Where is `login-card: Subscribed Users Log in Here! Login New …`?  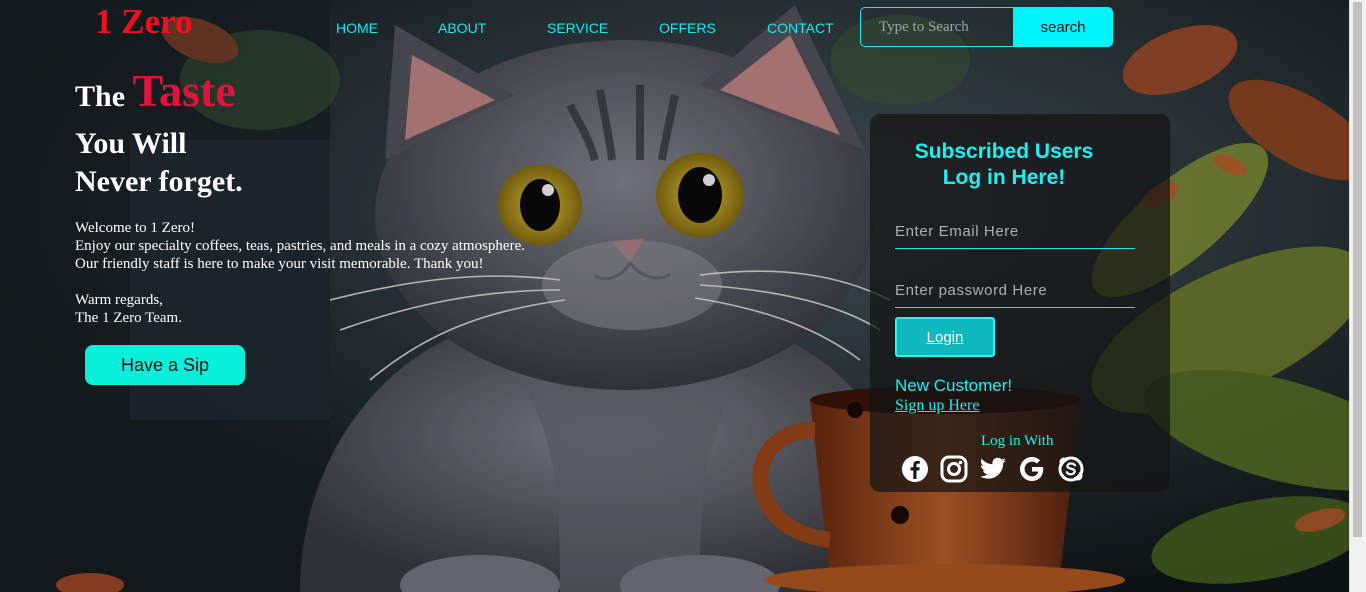
login-card: Subscribed Users Log in Here! Login New … is located at coordinates (1020, 303).